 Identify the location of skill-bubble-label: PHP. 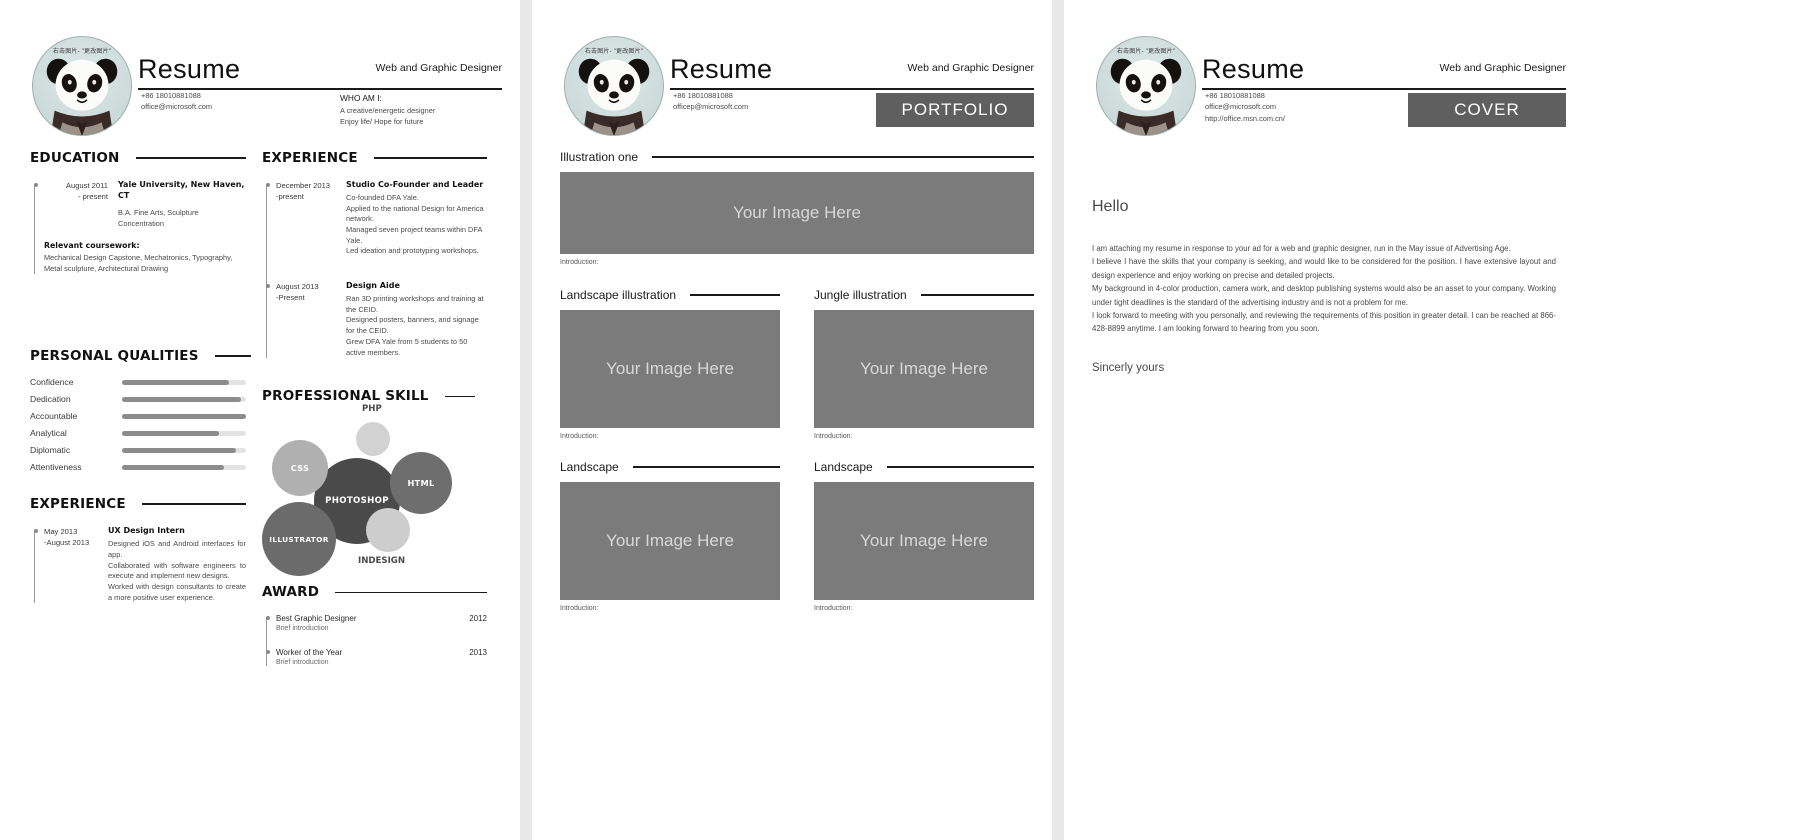
(372, 409).